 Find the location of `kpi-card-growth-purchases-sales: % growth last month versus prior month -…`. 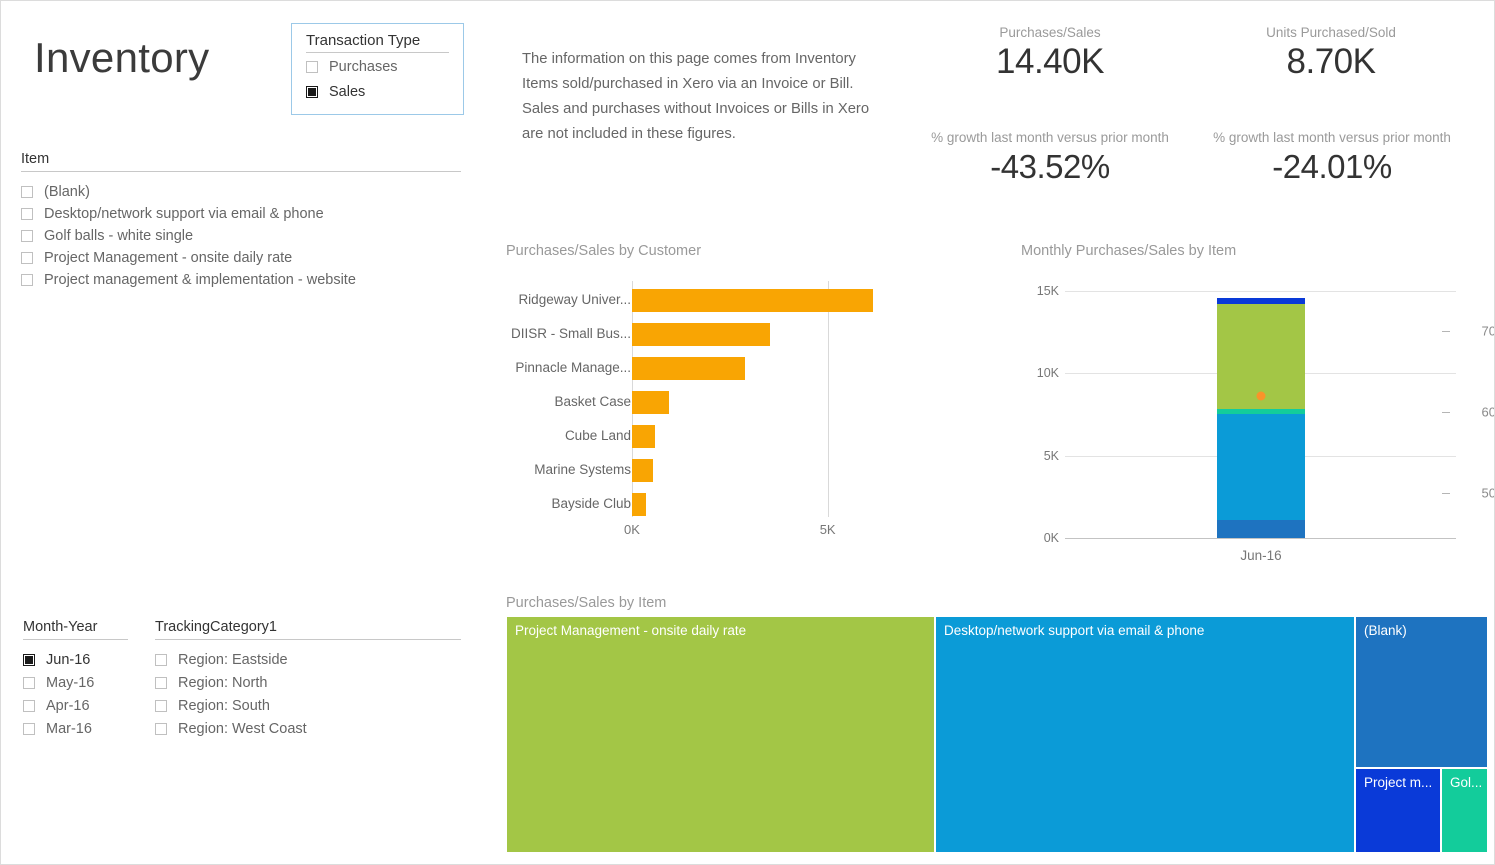

kpi-card-growth-purchases-sales: % growth last month versus prior month -… is located at coordinates (1050, 159).